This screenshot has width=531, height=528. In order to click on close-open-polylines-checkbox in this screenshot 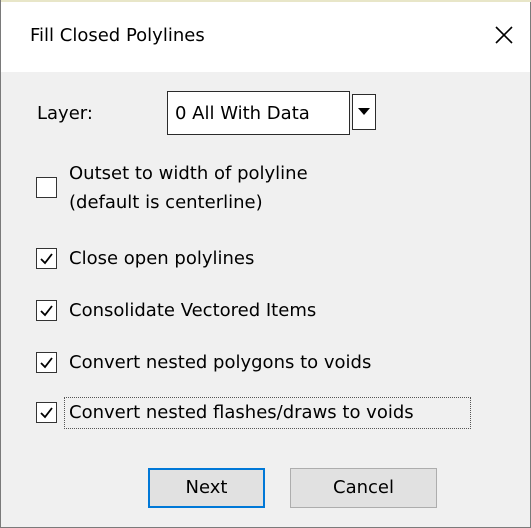, I will do `click(46, 258)`.